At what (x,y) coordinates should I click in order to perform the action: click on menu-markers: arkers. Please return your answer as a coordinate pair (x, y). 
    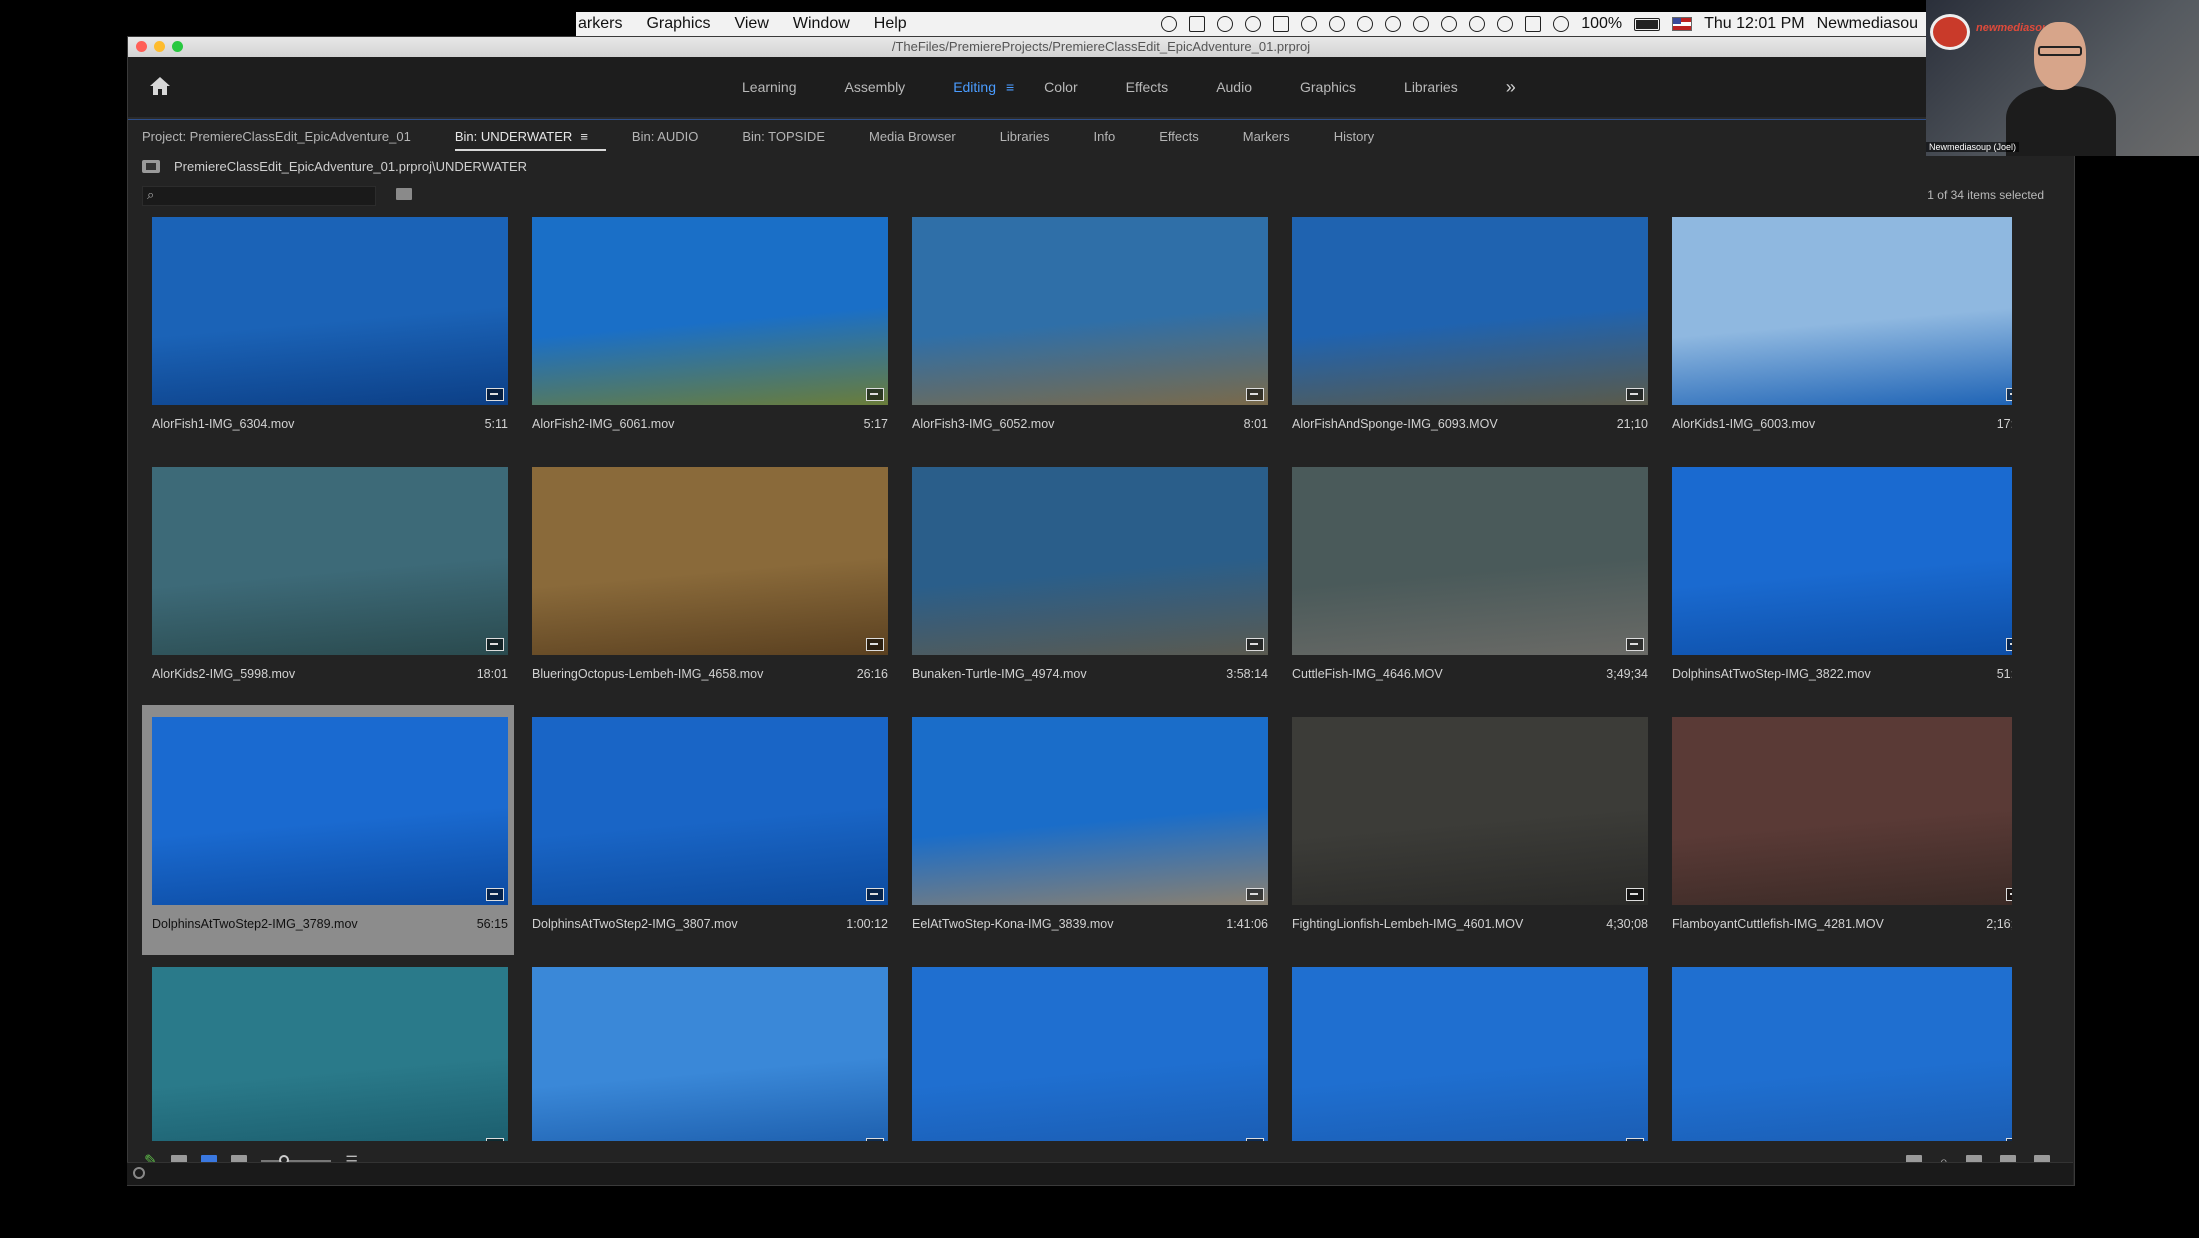
    Looking at the image, I should click on (600, 24).